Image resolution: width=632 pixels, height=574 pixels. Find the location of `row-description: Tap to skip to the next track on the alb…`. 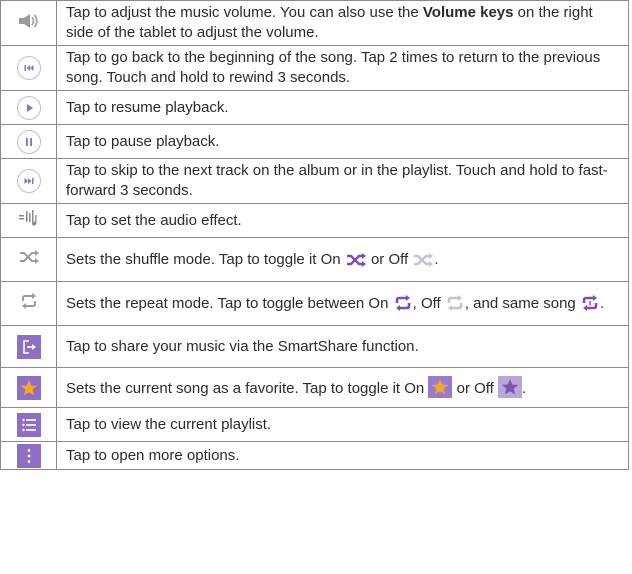

row-description: Tap to skip to the next track on the alb… is located at coordinates (342, 181).